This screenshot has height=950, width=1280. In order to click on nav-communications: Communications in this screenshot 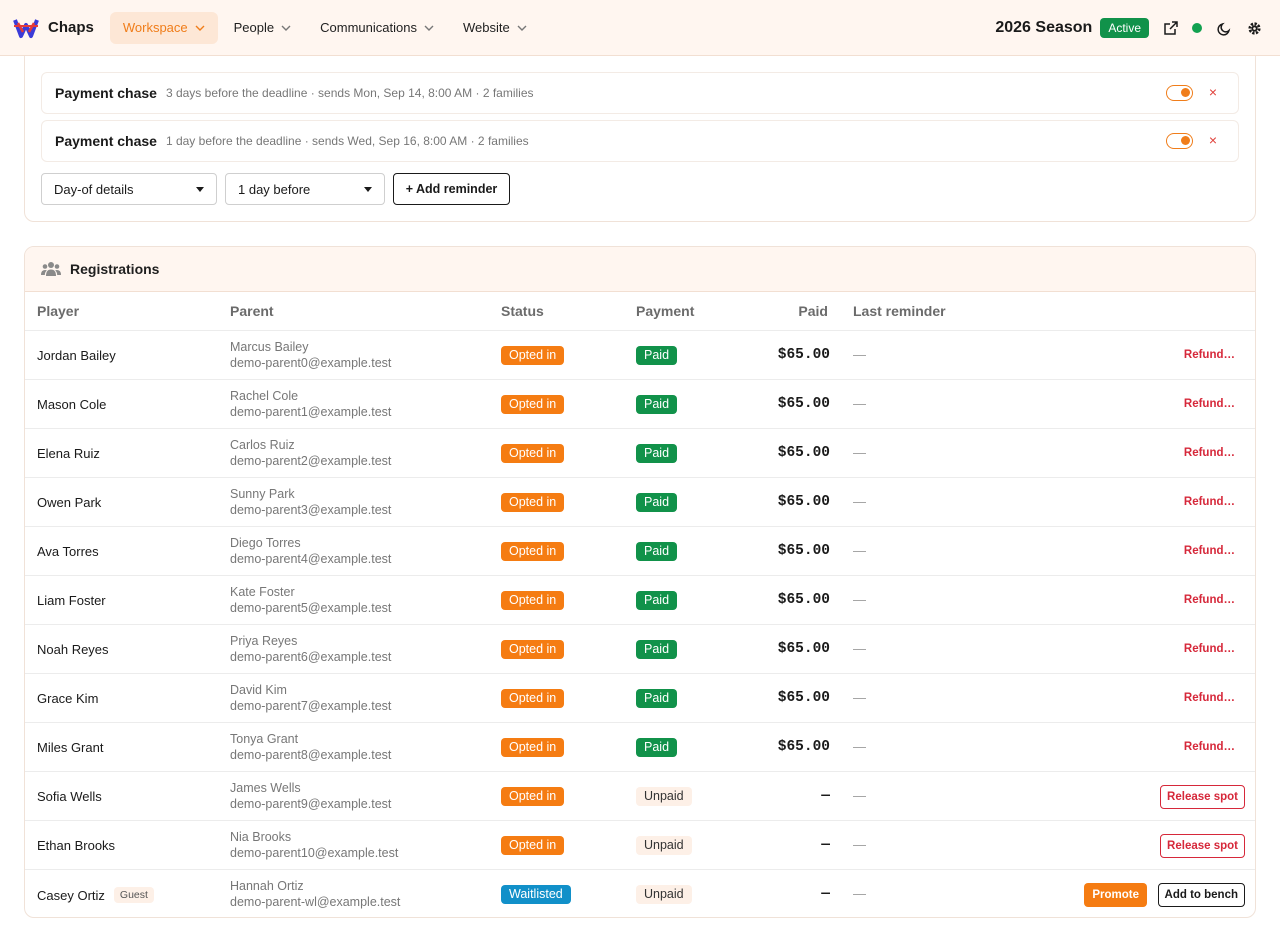, I will do `click(377, 28)`.